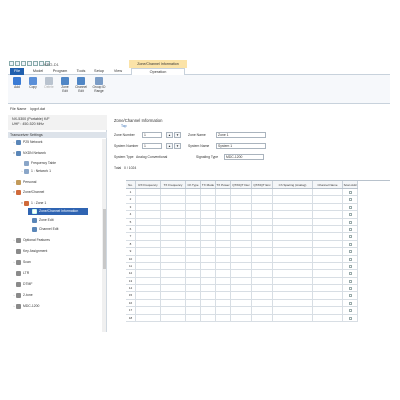 This screenshot has width=400, height=400. Describe the element at coordinates (177, 135) in the screenshot. I see `zone-down-button: ▼` at that location.